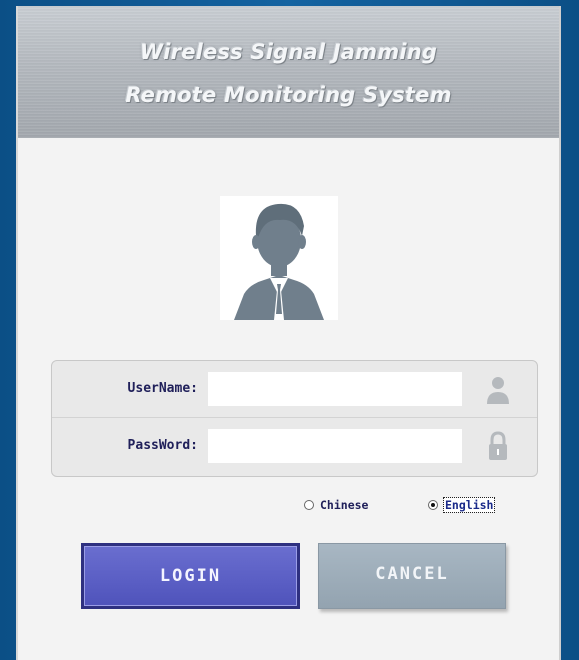 The width and height of the screenshot is (579, 660). I want to click on chinese-radio, so click(309, 505).